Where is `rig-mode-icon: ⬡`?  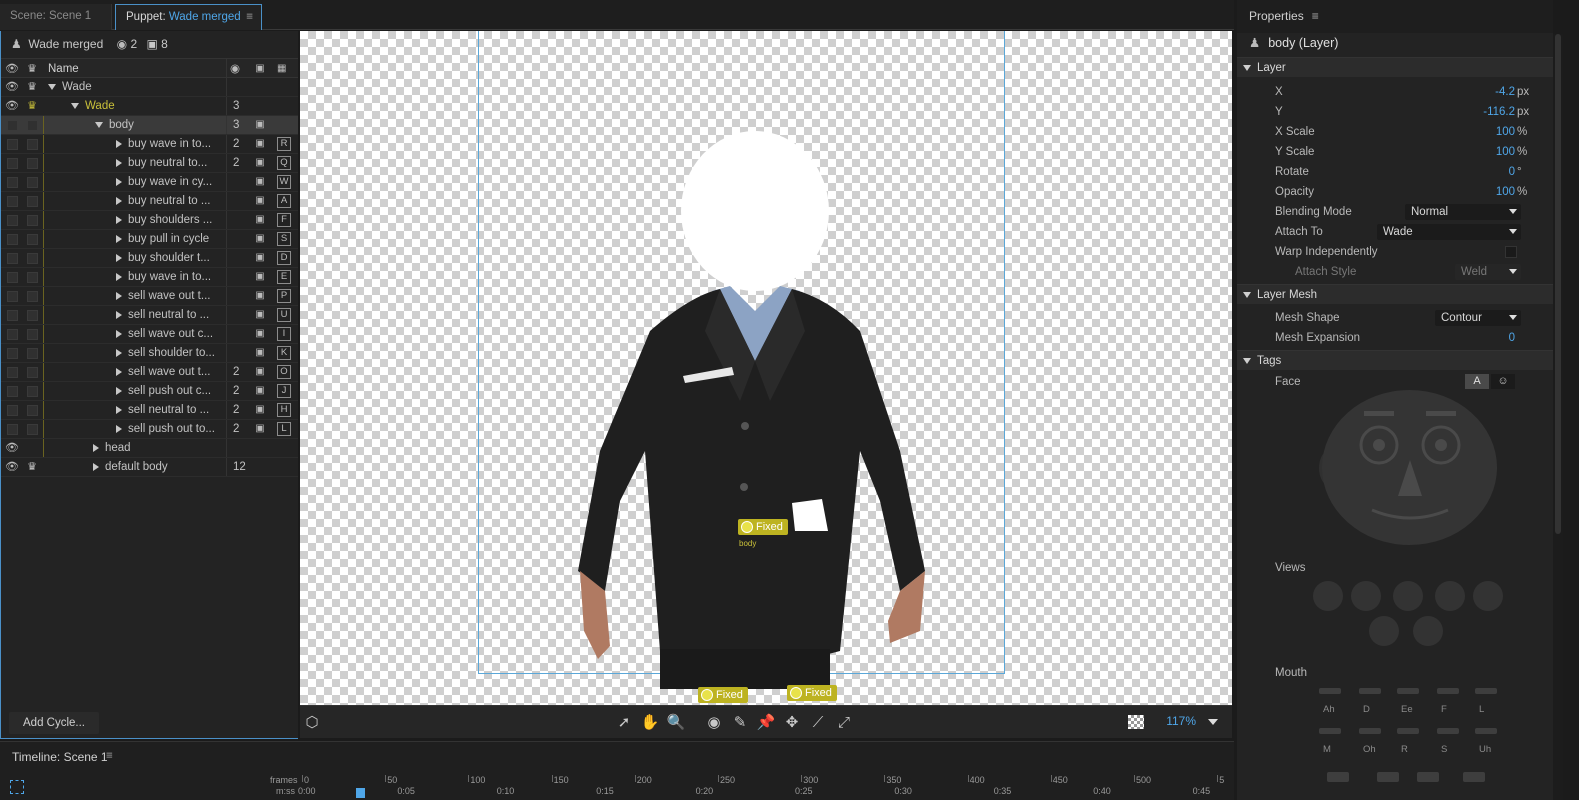
rig-mode-icon: ⬡ is located at coordinates (312, 723).